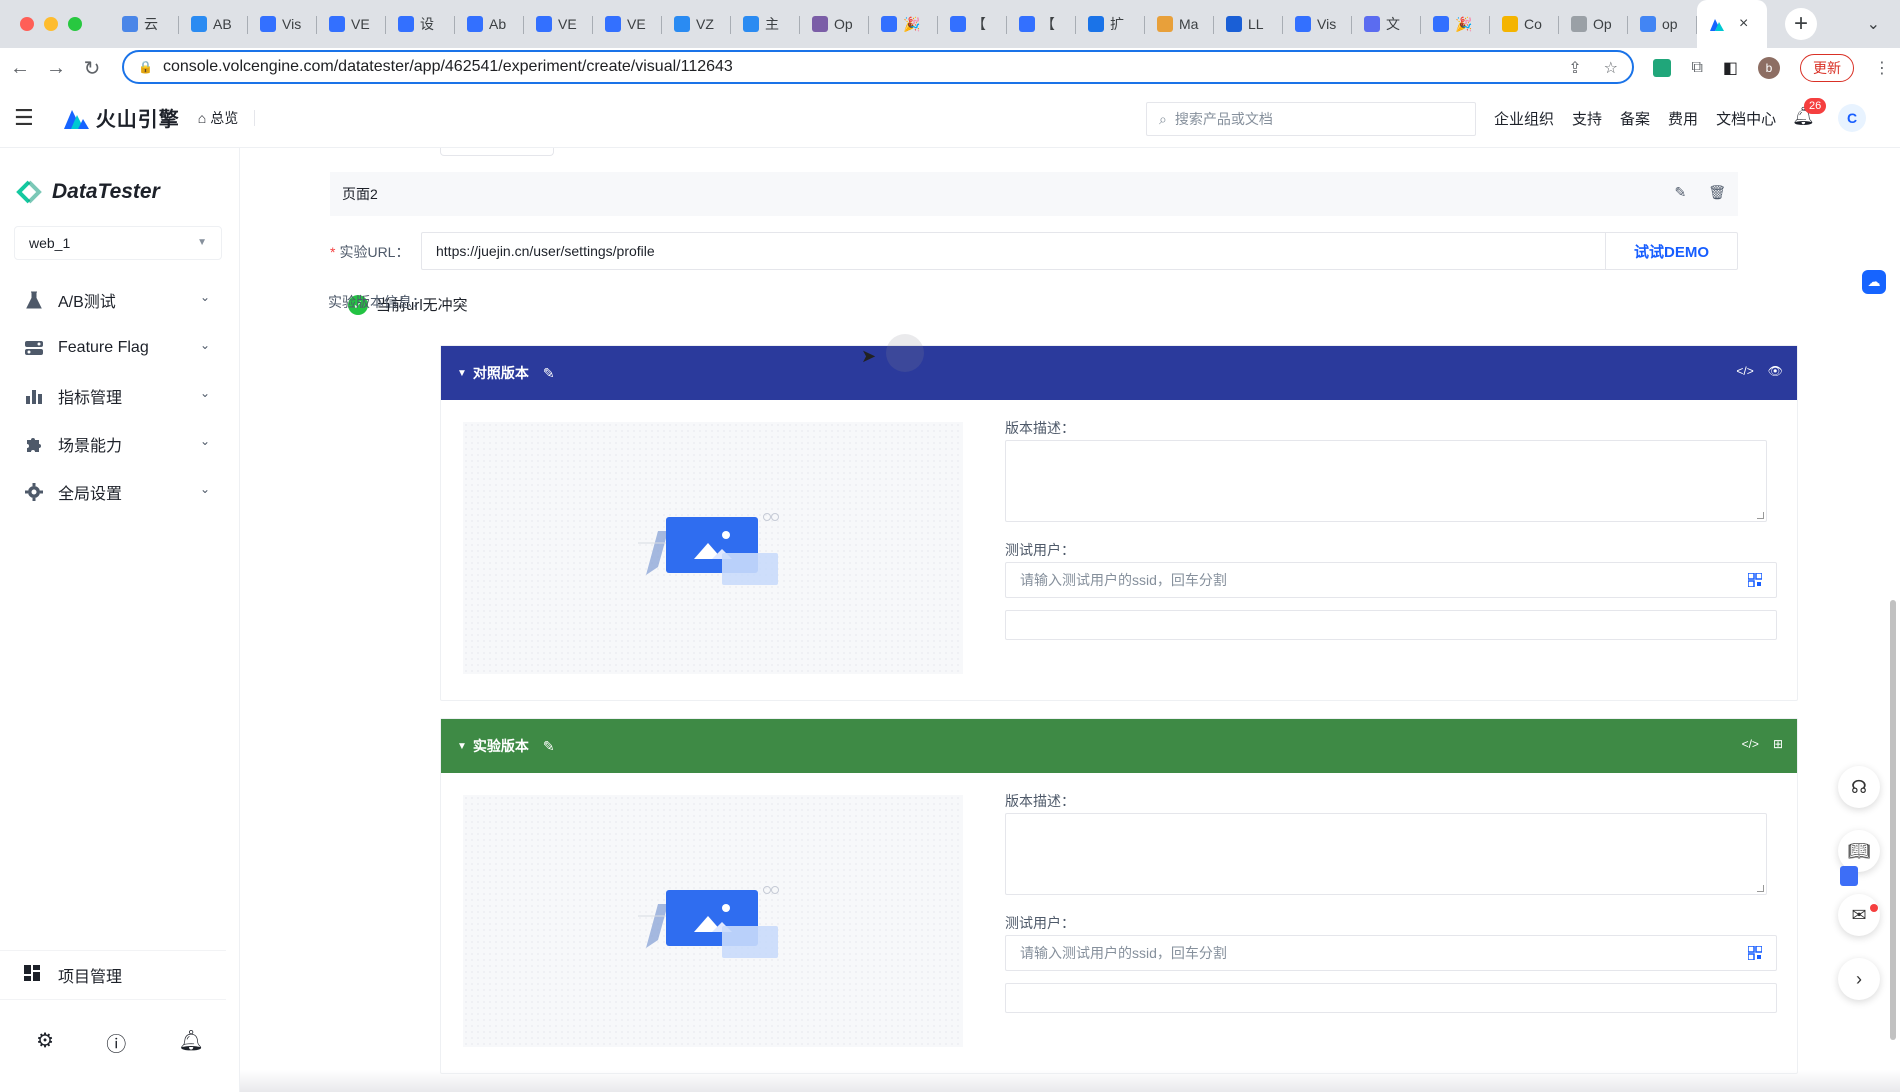 The width and height of the screenshot is (1900, 1092). What do you see at coordinates (1778, 744) in the screenshot?
I see `qr-code-icon: ⊞` at bounding box center [1778, 744].